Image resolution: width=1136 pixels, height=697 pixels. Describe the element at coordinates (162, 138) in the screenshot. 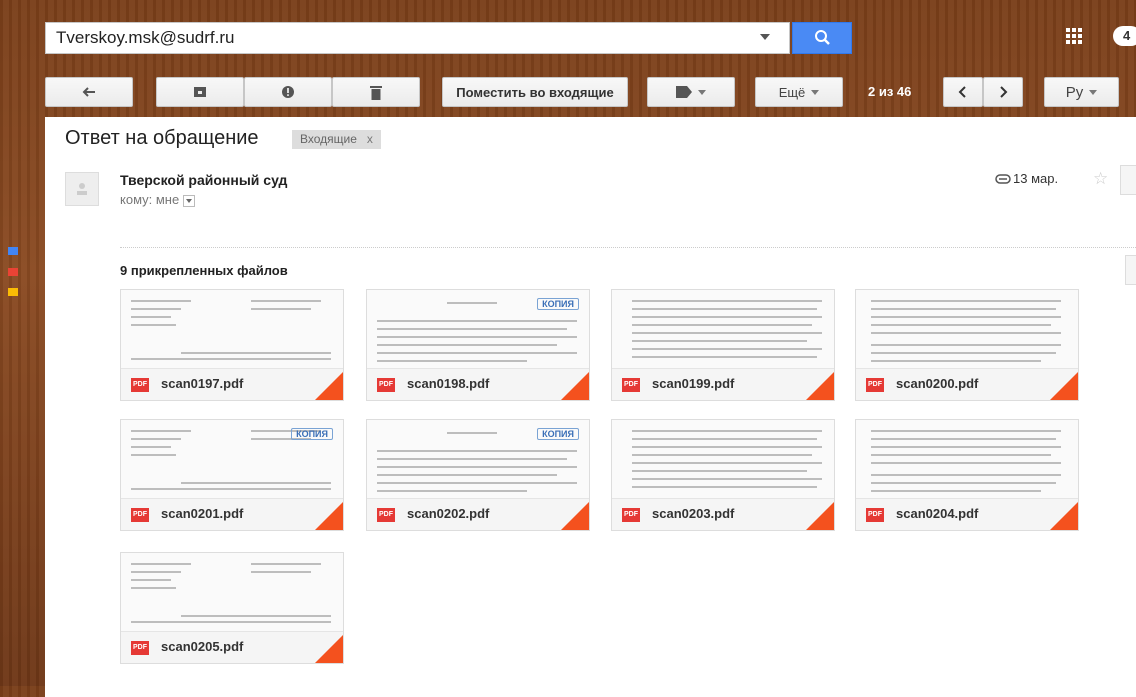

I see `message-subject: Ответ на обращение` at that location.